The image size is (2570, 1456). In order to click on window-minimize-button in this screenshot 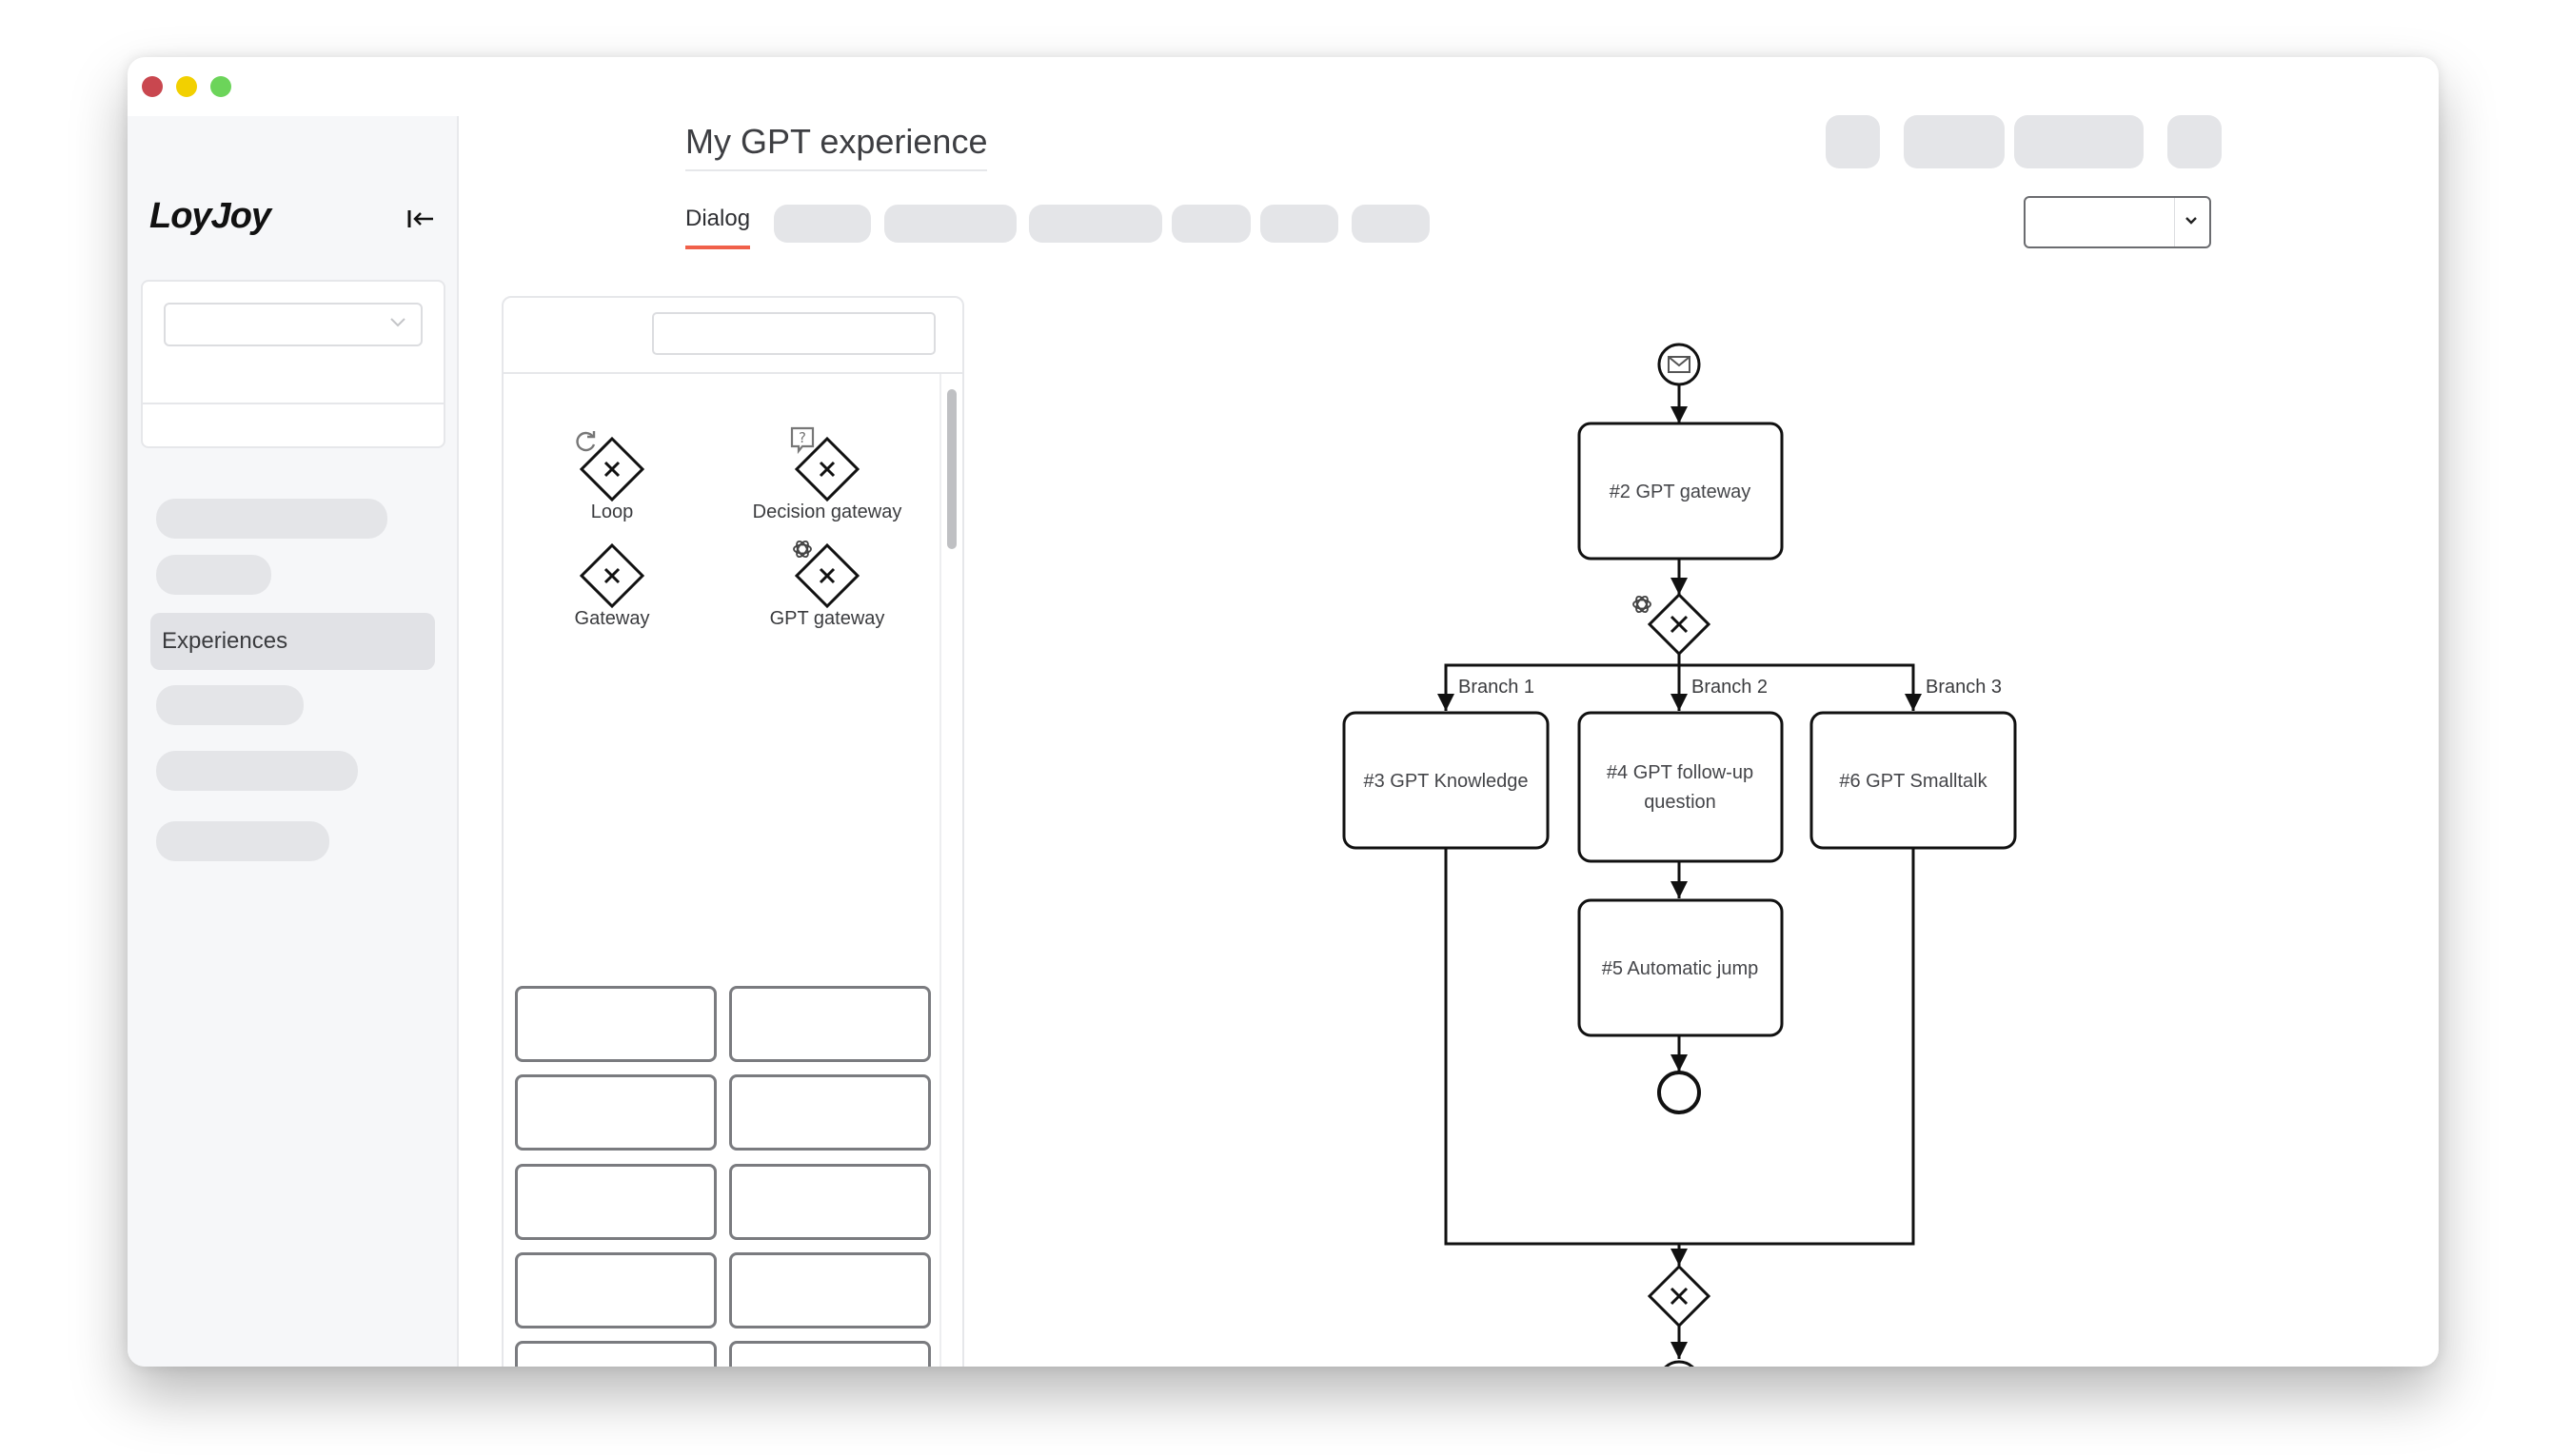, I will do `click(186, 86)`.